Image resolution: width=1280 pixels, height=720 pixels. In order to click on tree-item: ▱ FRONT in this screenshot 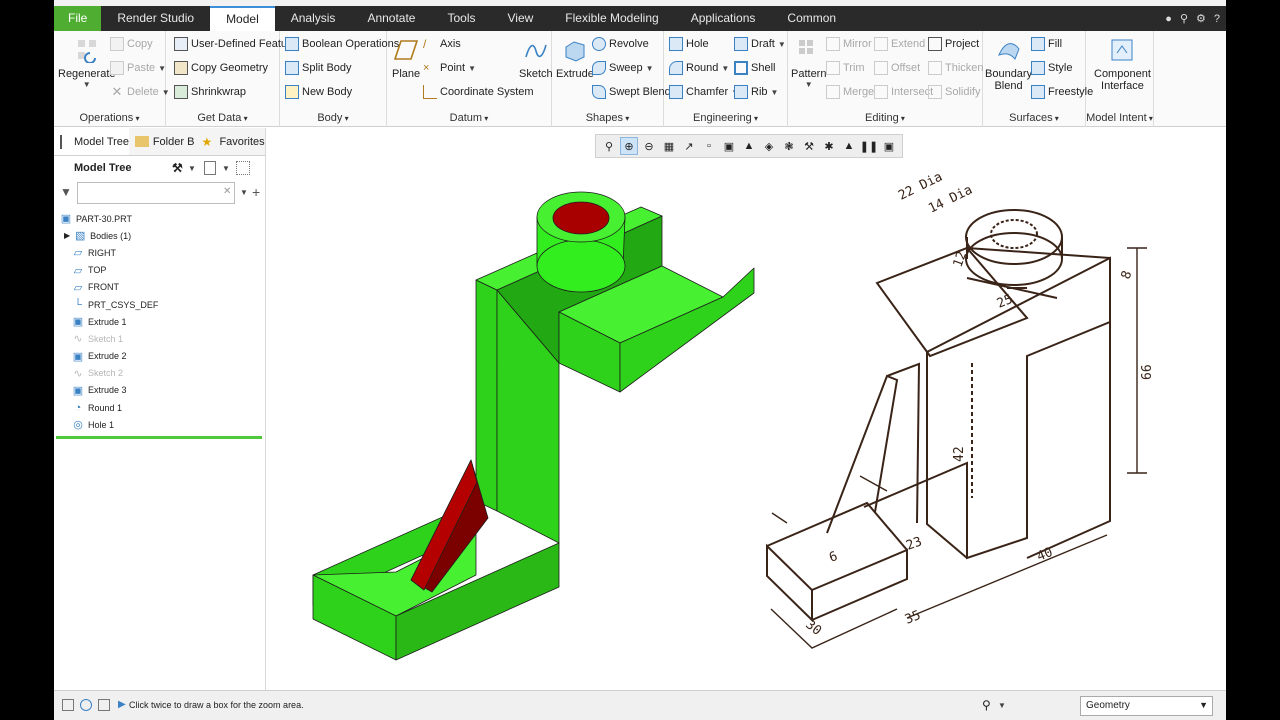, I will do `click(109, 287)`.